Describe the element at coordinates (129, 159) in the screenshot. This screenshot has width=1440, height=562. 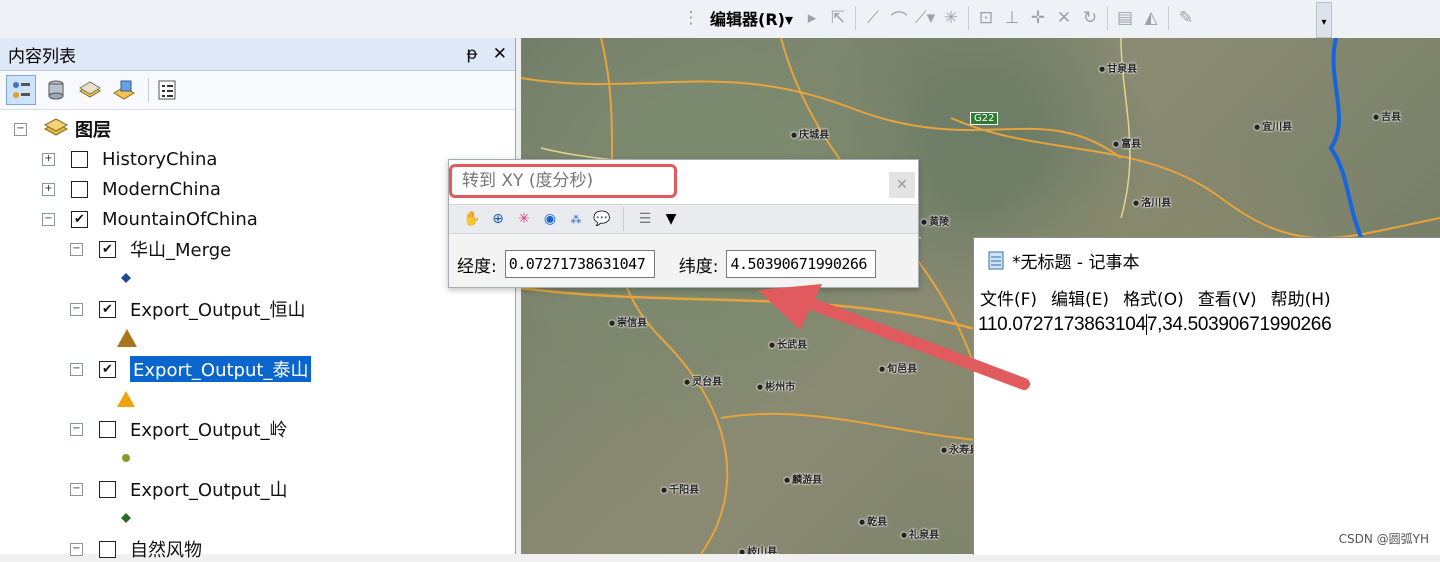
I see `layer-row-historychina: + HistoryChina` at that location.